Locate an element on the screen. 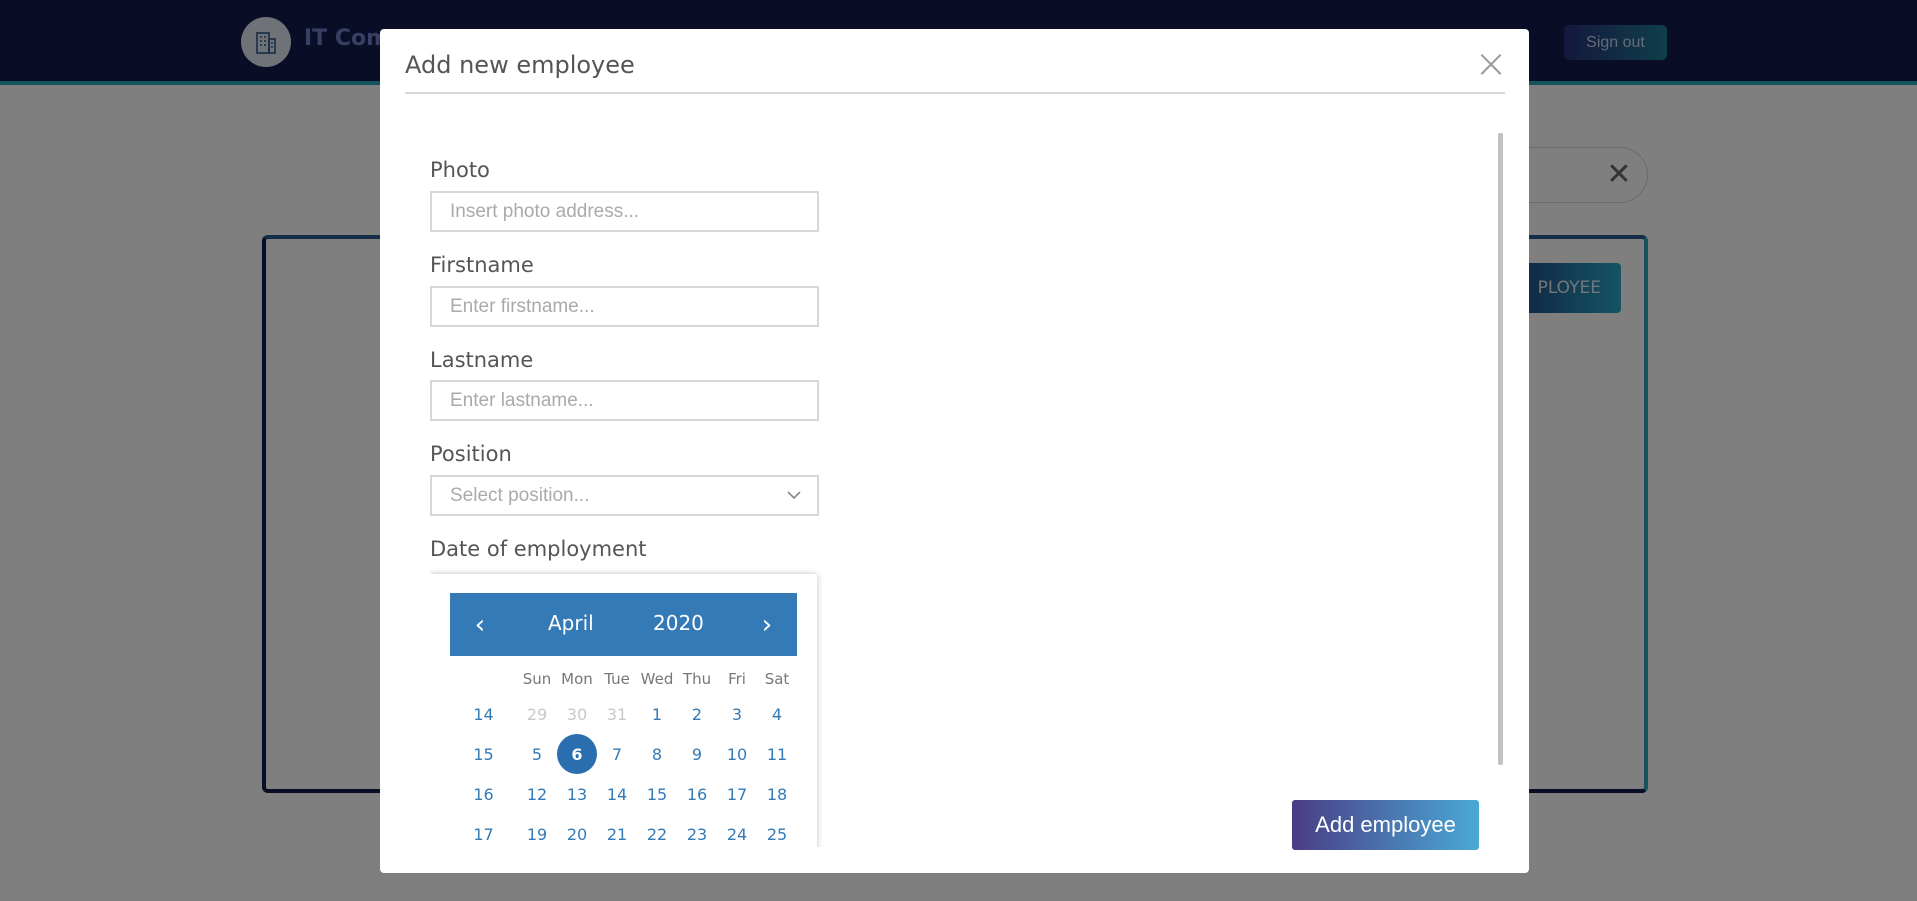 Image resolution: width=1917 pixels, height=901 pixels. calendar-day-number: 2 is located at coordinates (697, 714).